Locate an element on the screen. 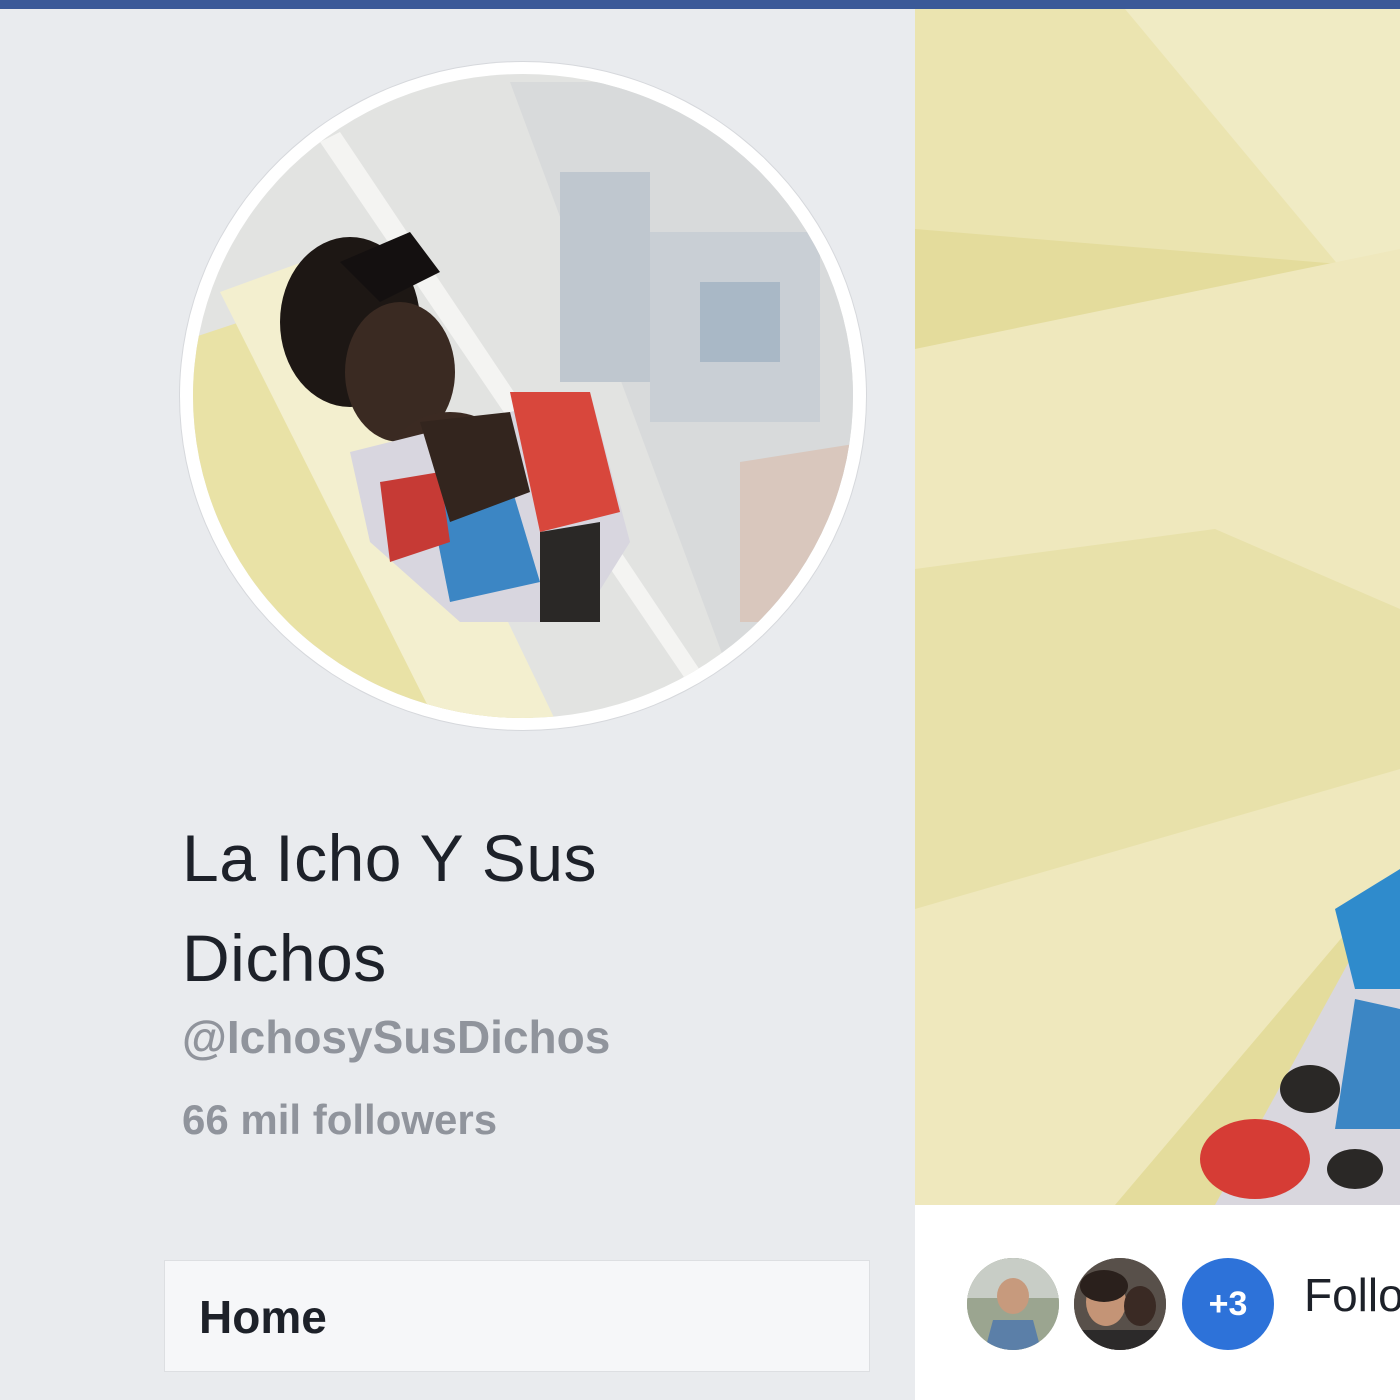  page-nav: Home is located at coordinates (517, 1316).